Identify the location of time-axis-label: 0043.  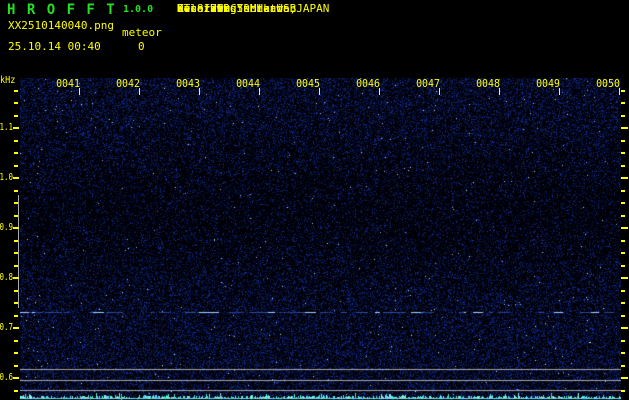
(188, 83).